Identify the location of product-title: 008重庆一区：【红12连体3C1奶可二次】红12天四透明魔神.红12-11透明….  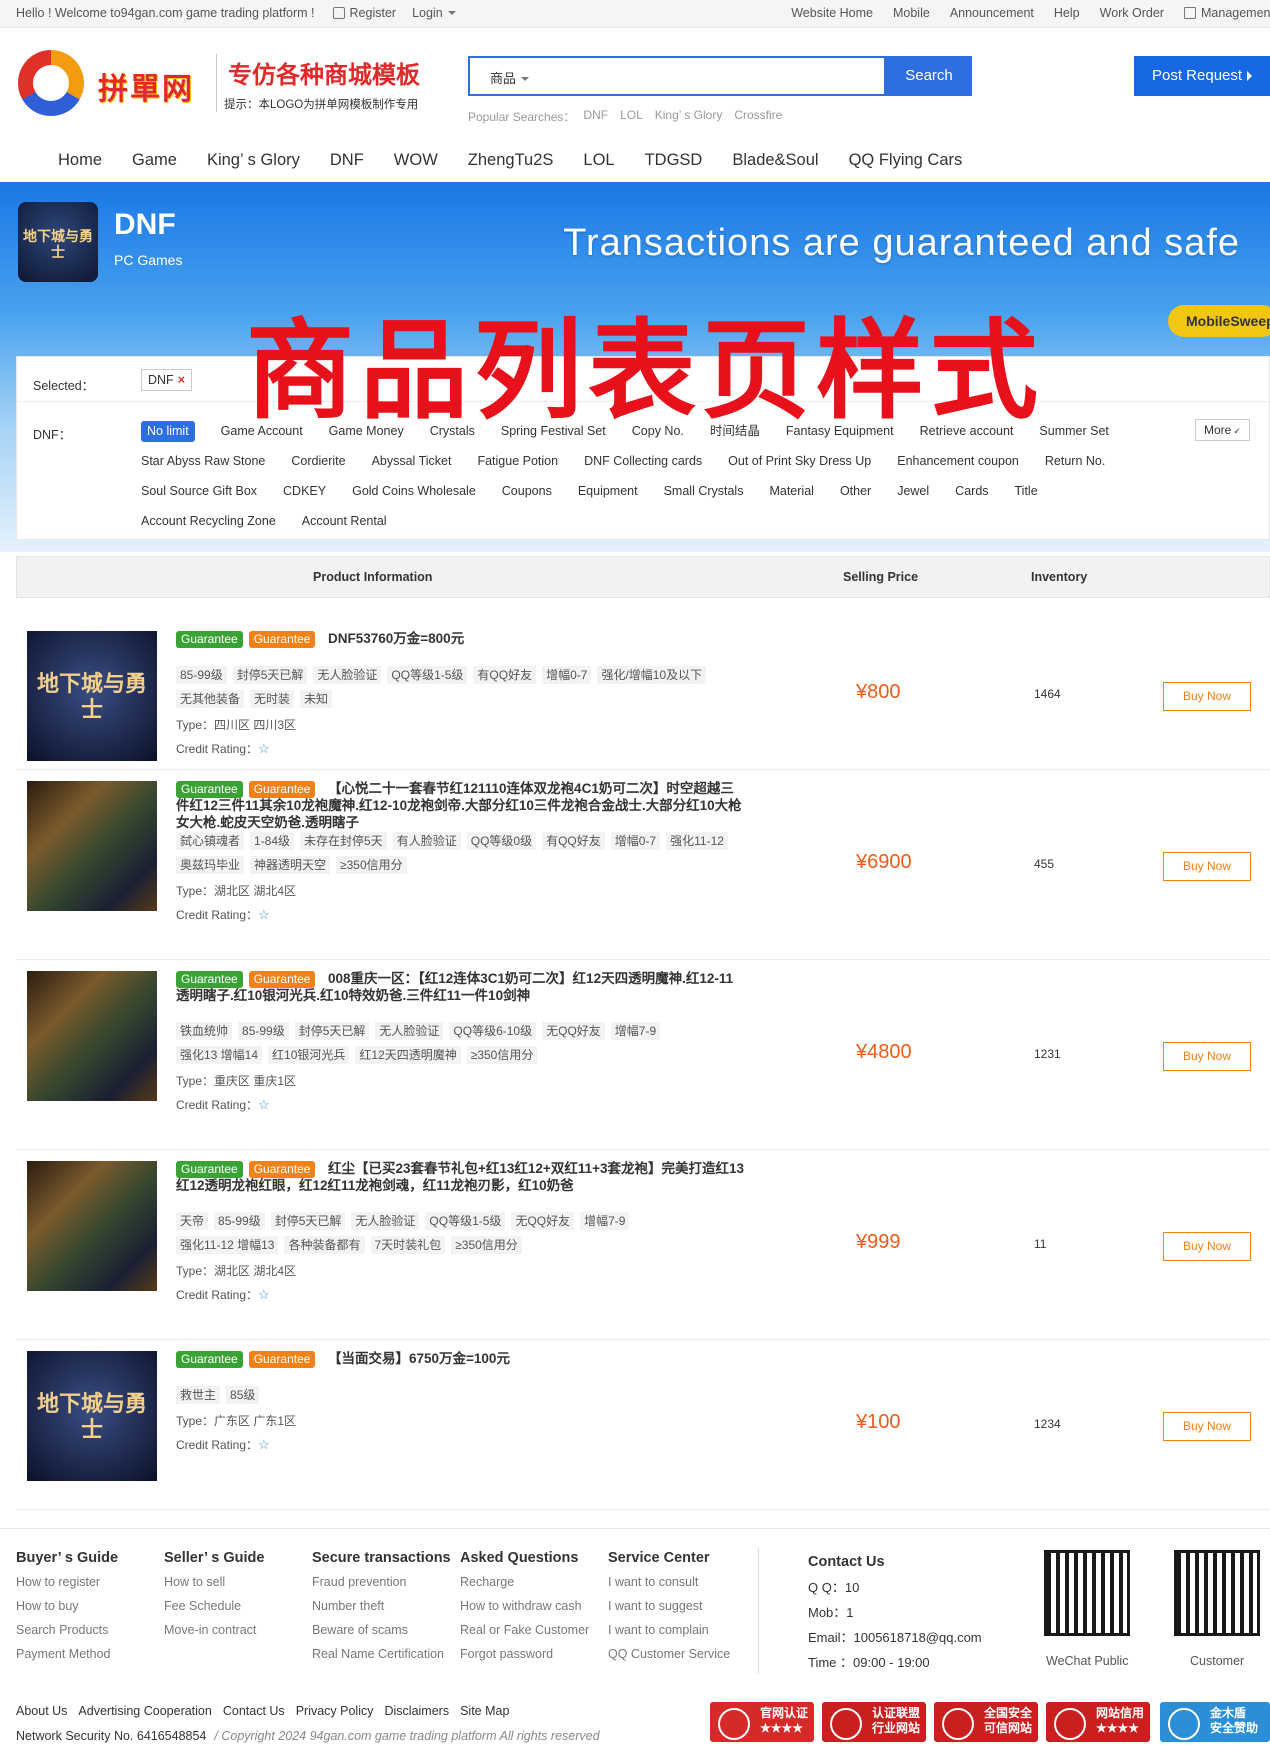
(461, 987).